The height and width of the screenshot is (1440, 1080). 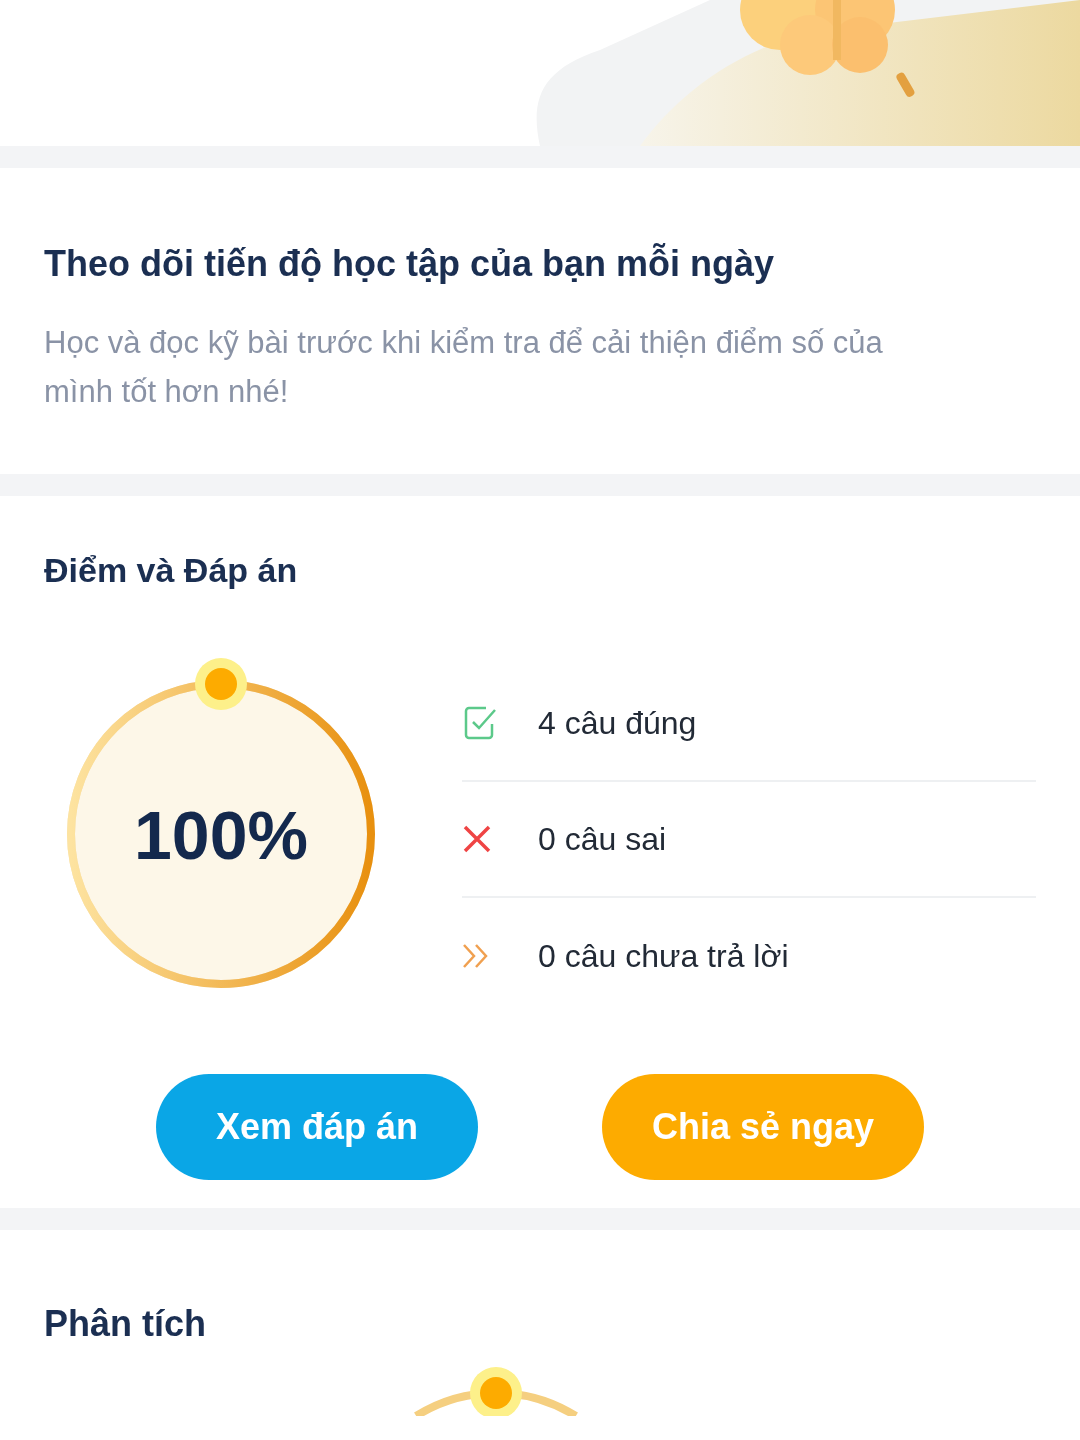 I want to click on section-title: Phân tích, so click(x=126, y=1324).